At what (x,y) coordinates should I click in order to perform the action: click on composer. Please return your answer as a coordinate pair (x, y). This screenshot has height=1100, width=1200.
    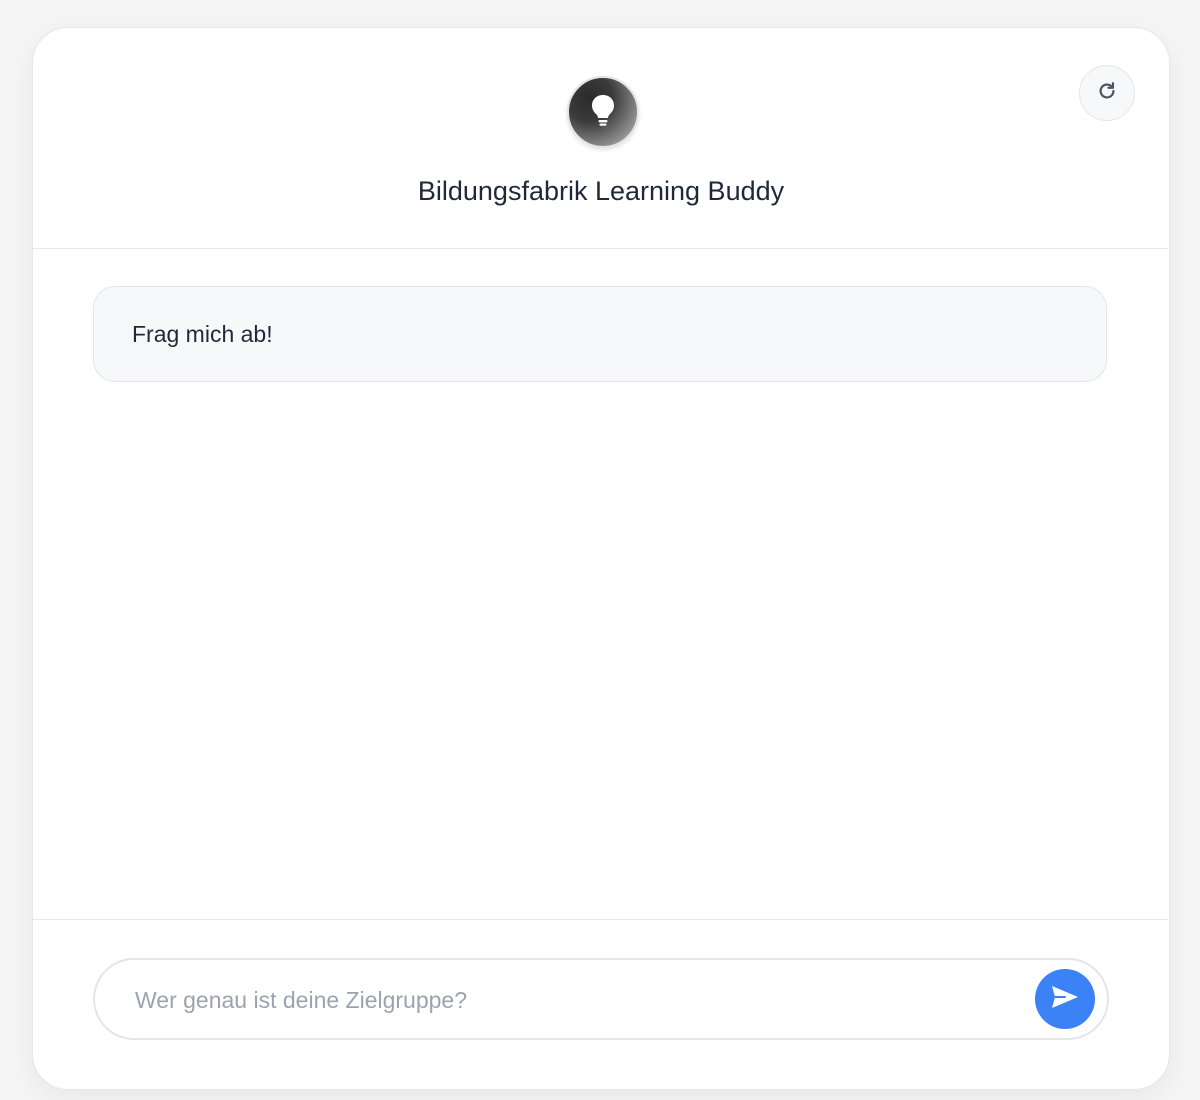
    Looking at the image, I should click on (601, 1004).